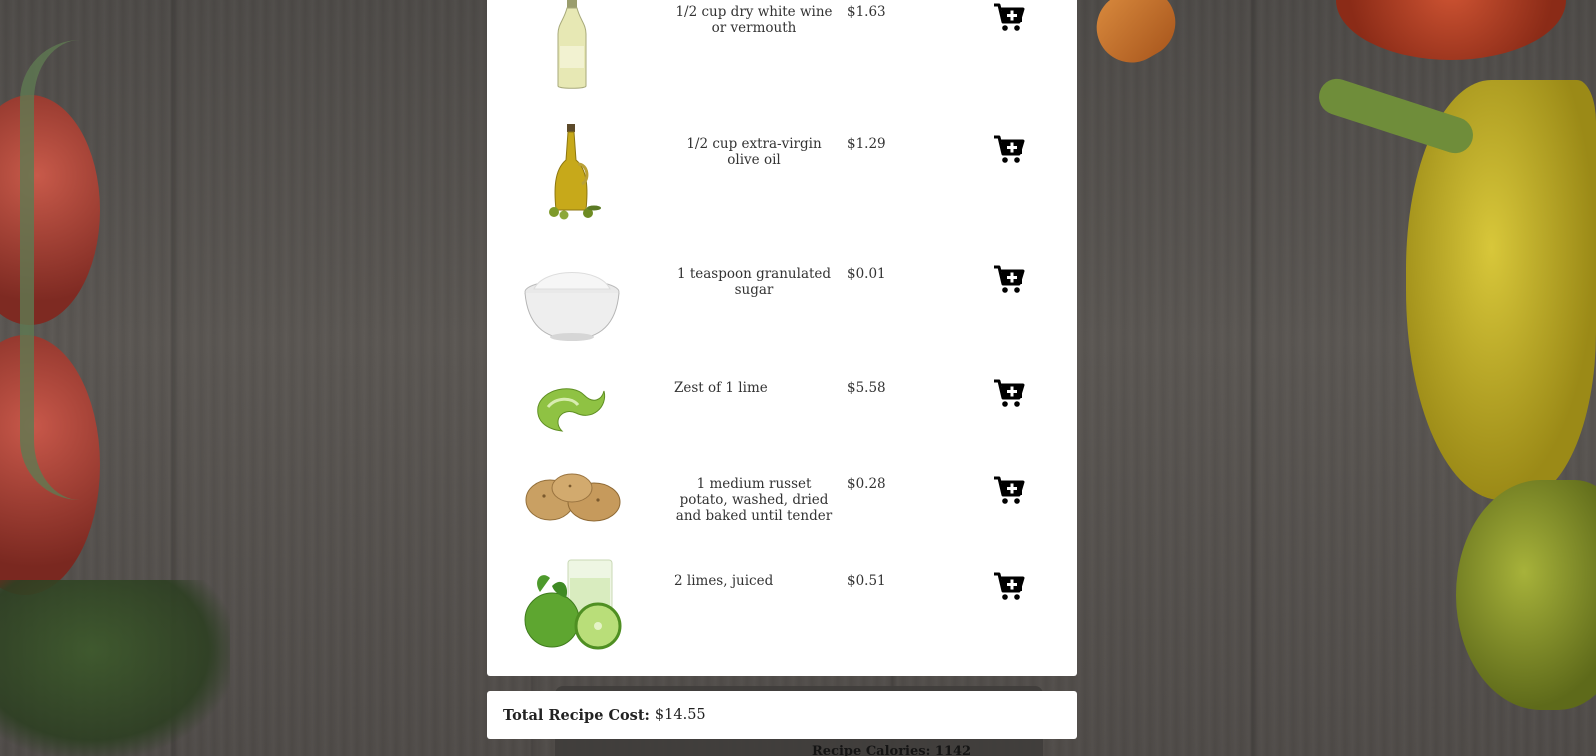  Describe the element at coordinates (572, 302) in the screenshot. I see `sugar-bowl-icon` at that location.